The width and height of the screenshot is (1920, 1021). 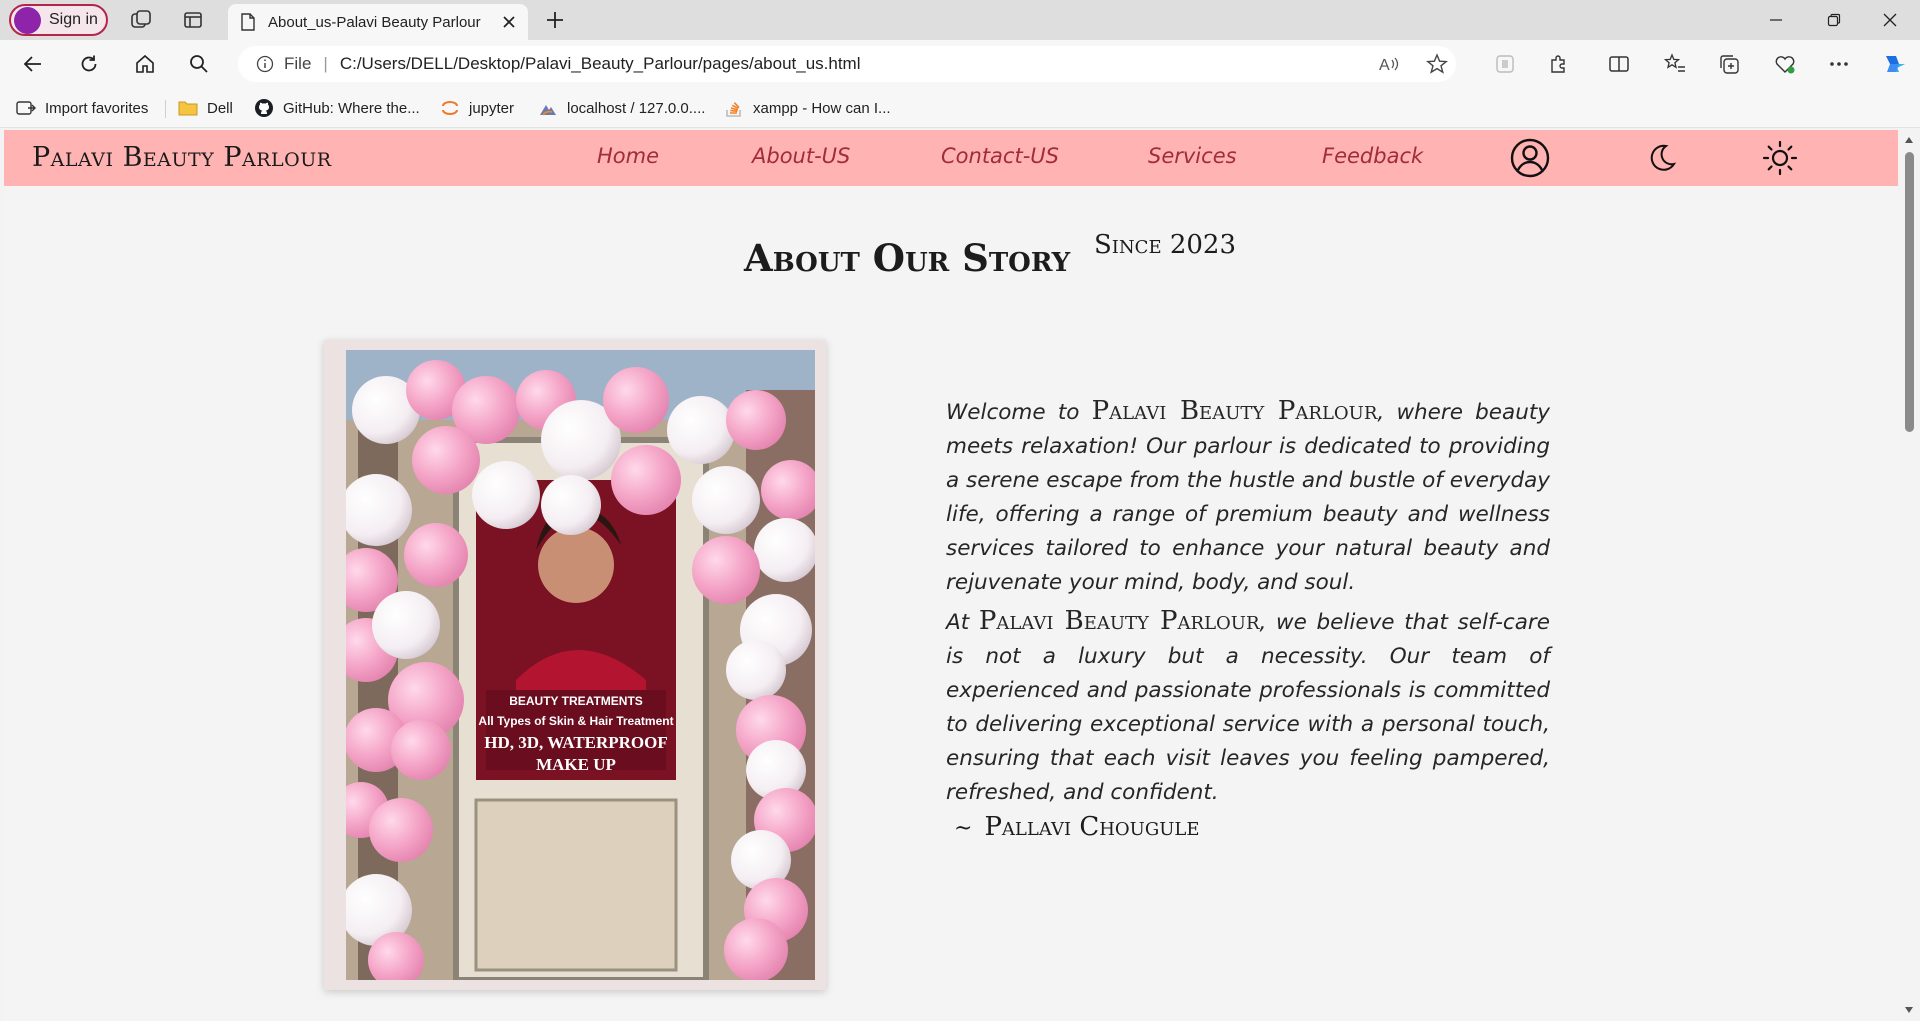 I want to click on nav-feedback: Feedback, so click(x=1372, y=156).